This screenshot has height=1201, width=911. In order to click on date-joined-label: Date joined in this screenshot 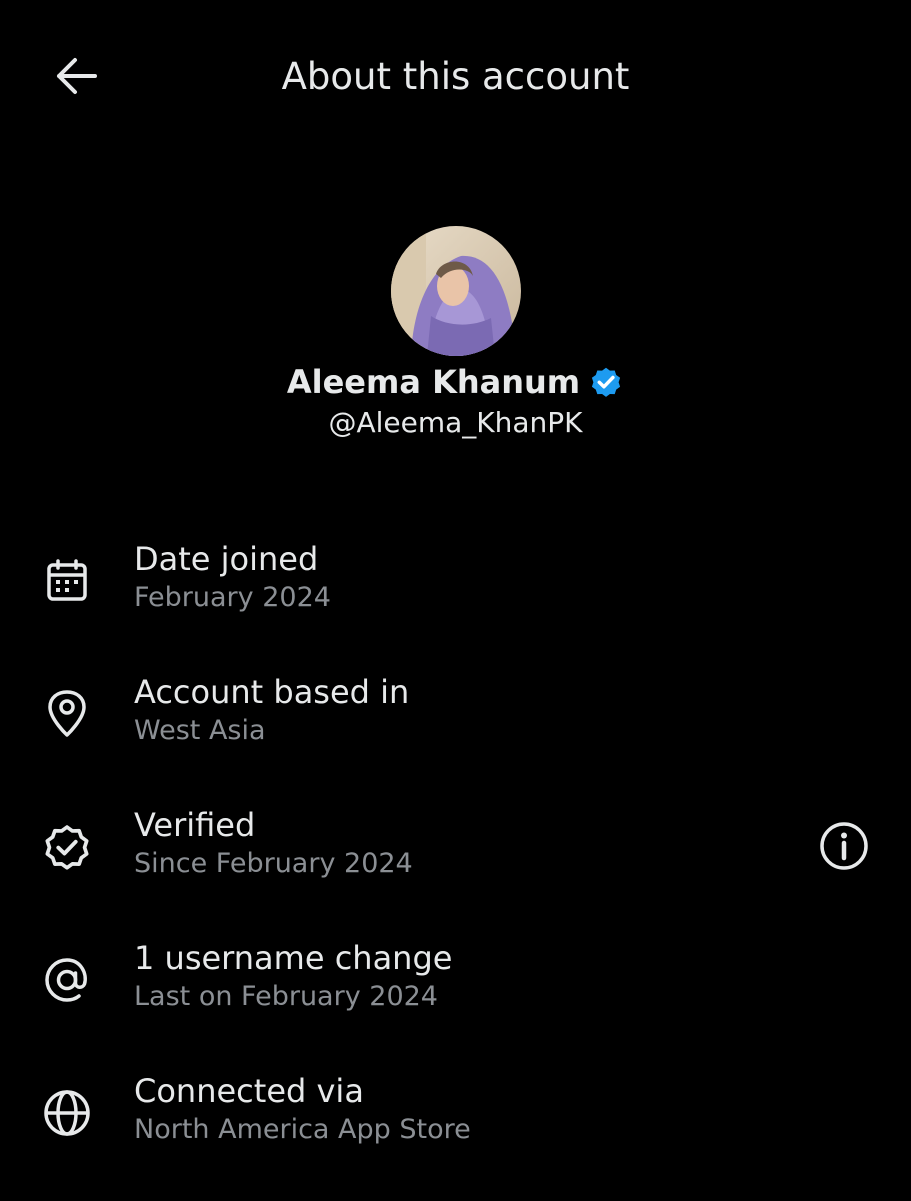, I will do `click(226, 559)`.